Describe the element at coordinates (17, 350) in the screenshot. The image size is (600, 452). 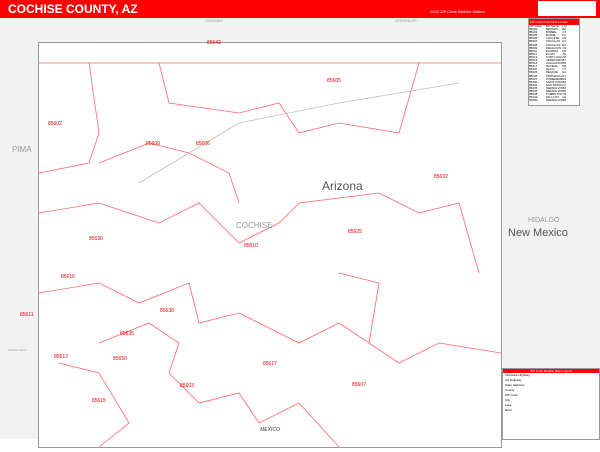
I see `county-label-santa-cruz: SANTA CRUZ` at that location.